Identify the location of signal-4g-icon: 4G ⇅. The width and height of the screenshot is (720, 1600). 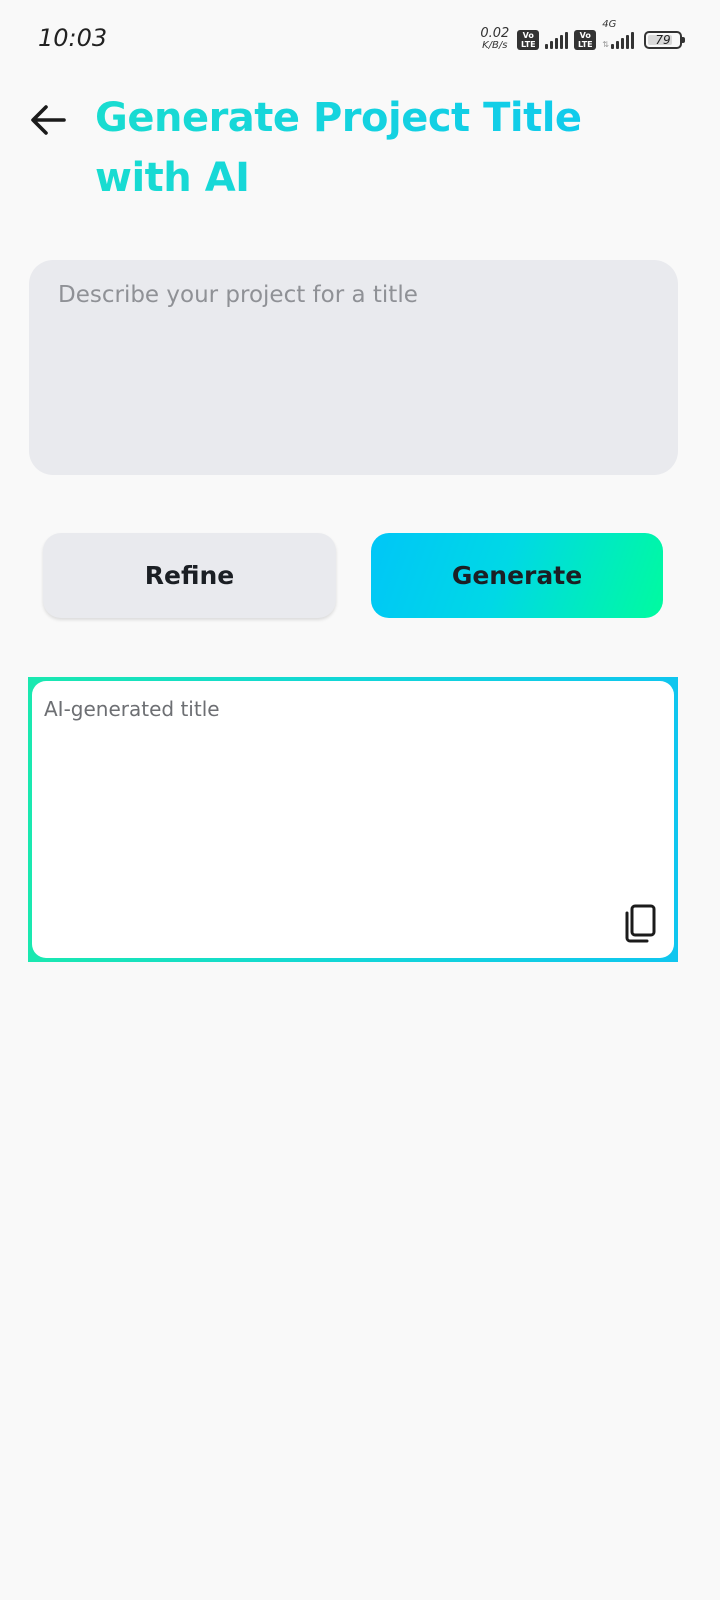
(618, 34).